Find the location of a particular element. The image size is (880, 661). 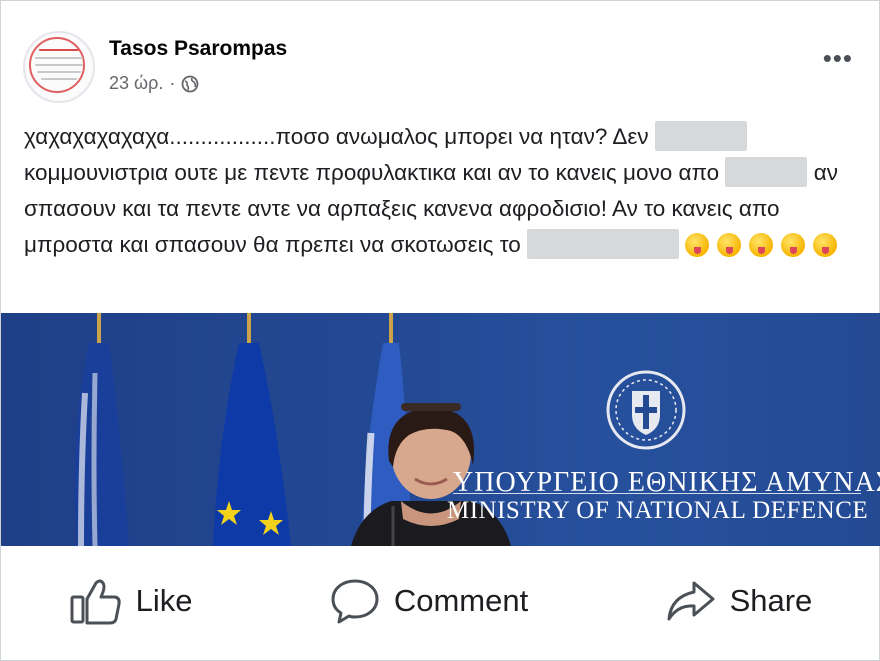

like-label: Like is located at coordinates (164, 600).